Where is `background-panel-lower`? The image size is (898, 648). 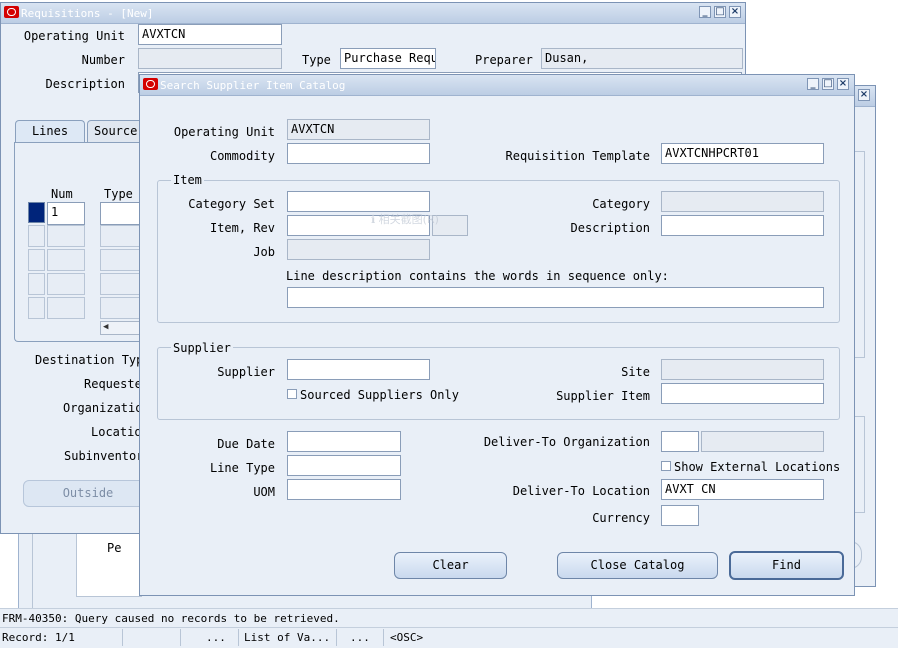 background-panel-lower is located at coordinates (859, 464).